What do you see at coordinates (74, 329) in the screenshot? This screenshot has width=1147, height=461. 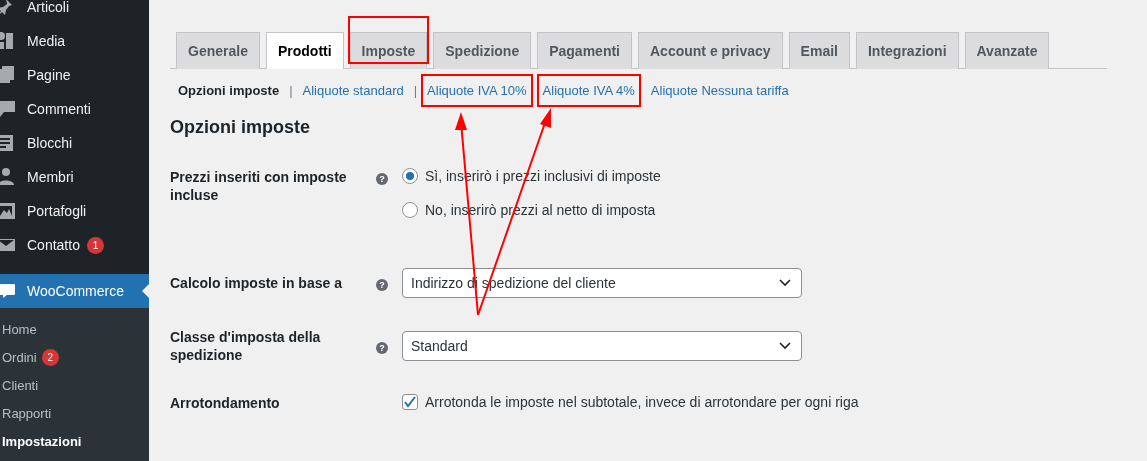 I see `submenu-item: Home` at bounding box center [74, 329].